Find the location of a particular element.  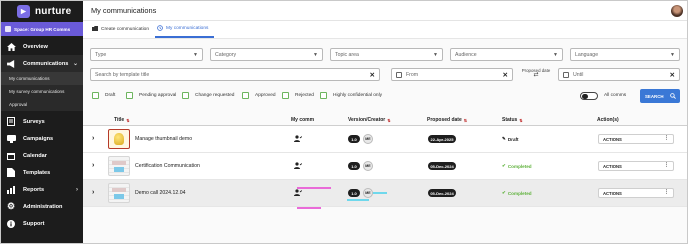

audience-select: Audience ▼ is located at coordinates (506, 54).